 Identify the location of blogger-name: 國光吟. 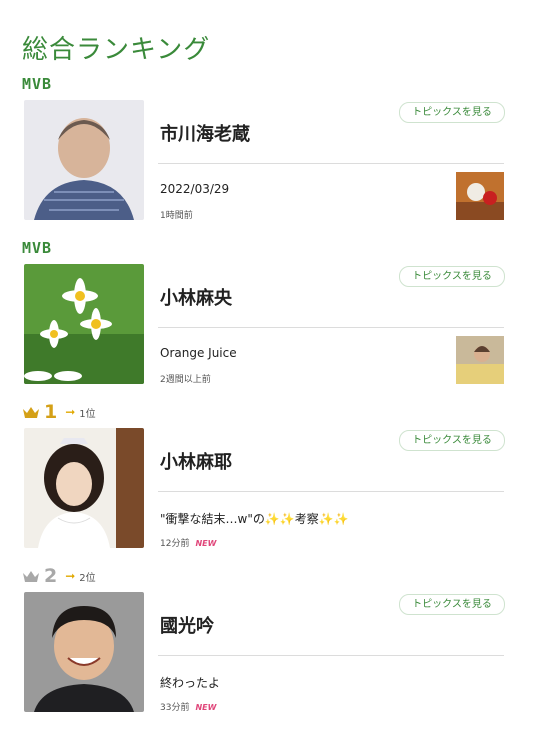
(187, 625).